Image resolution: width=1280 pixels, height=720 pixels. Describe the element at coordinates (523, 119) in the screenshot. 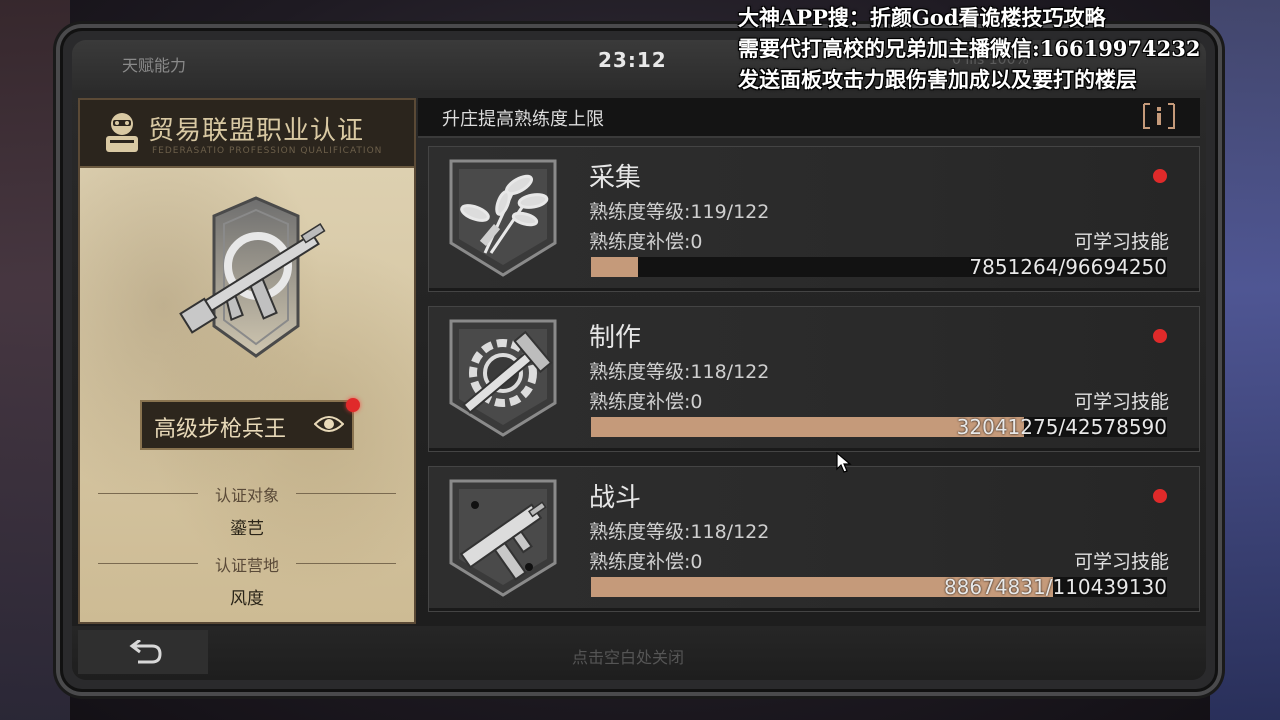

I see `skills-title: 升庄提高熟练度上限` at that location.